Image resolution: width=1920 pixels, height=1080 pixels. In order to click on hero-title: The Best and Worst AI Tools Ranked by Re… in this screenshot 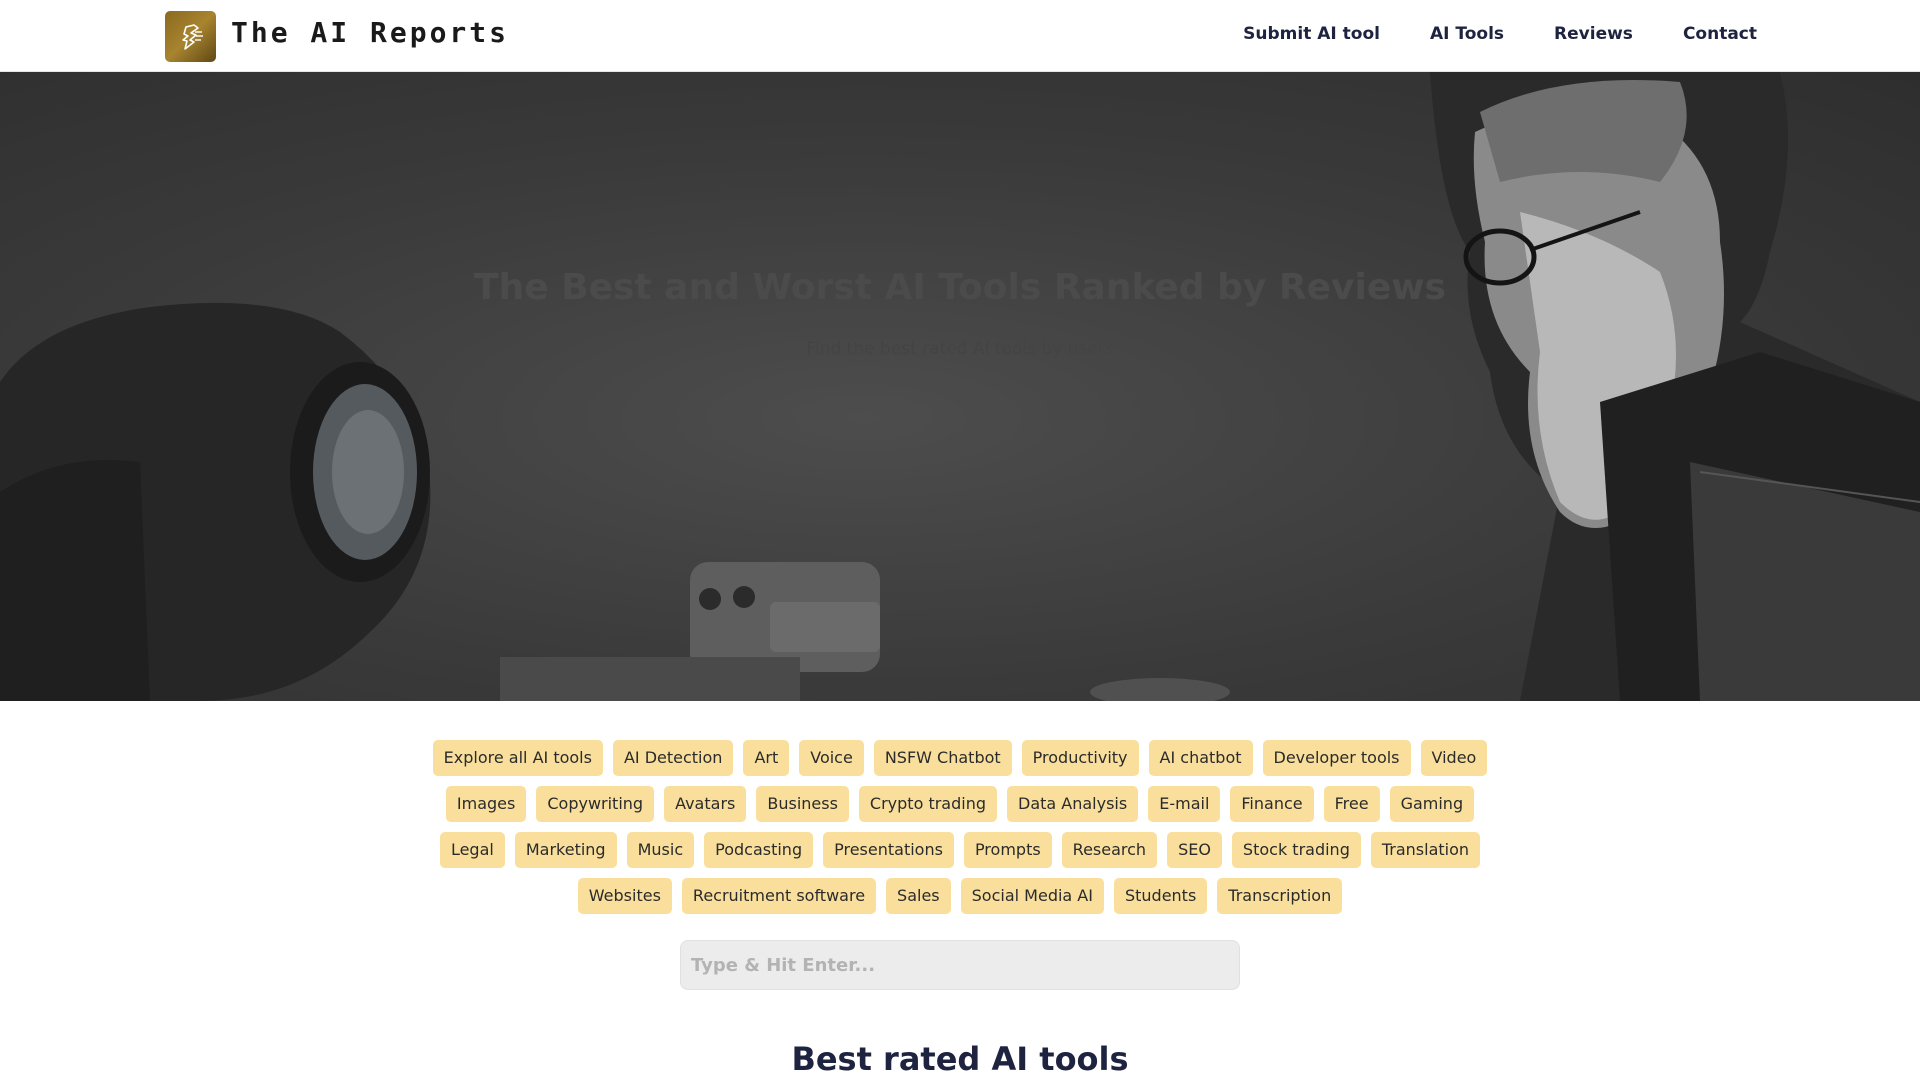, I will do `click(960, 287)`.